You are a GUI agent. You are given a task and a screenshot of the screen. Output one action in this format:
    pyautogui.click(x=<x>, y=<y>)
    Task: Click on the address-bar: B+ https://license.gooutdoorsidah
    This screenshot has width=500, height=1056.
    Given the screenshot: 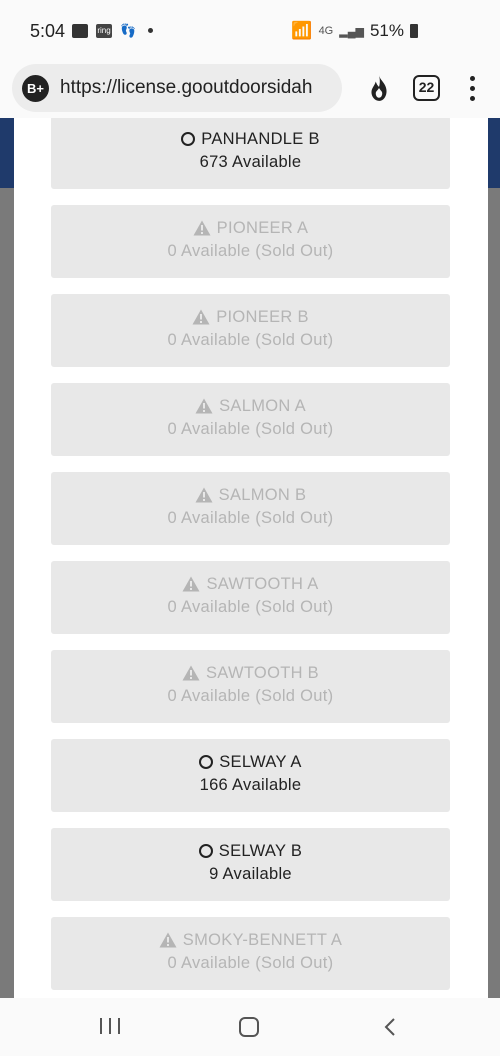 What is the action you would take?
    pyautogui.click(x=177, y=88)
    